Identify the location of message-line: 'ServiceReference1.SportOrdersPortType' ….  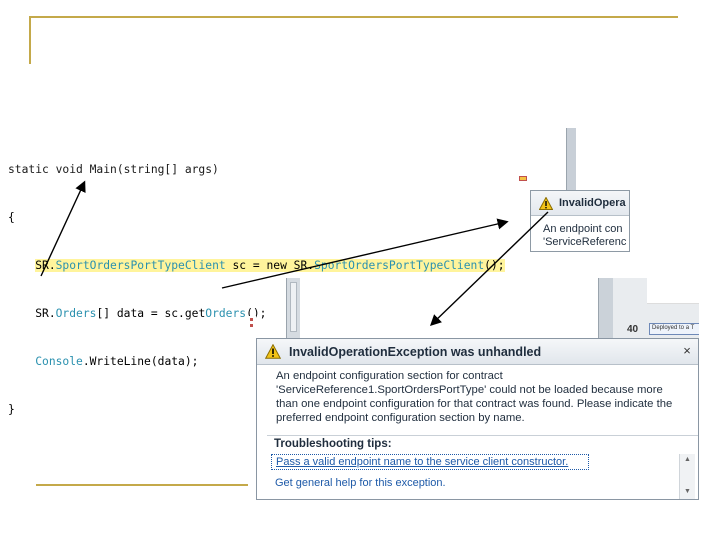
(469, 390).